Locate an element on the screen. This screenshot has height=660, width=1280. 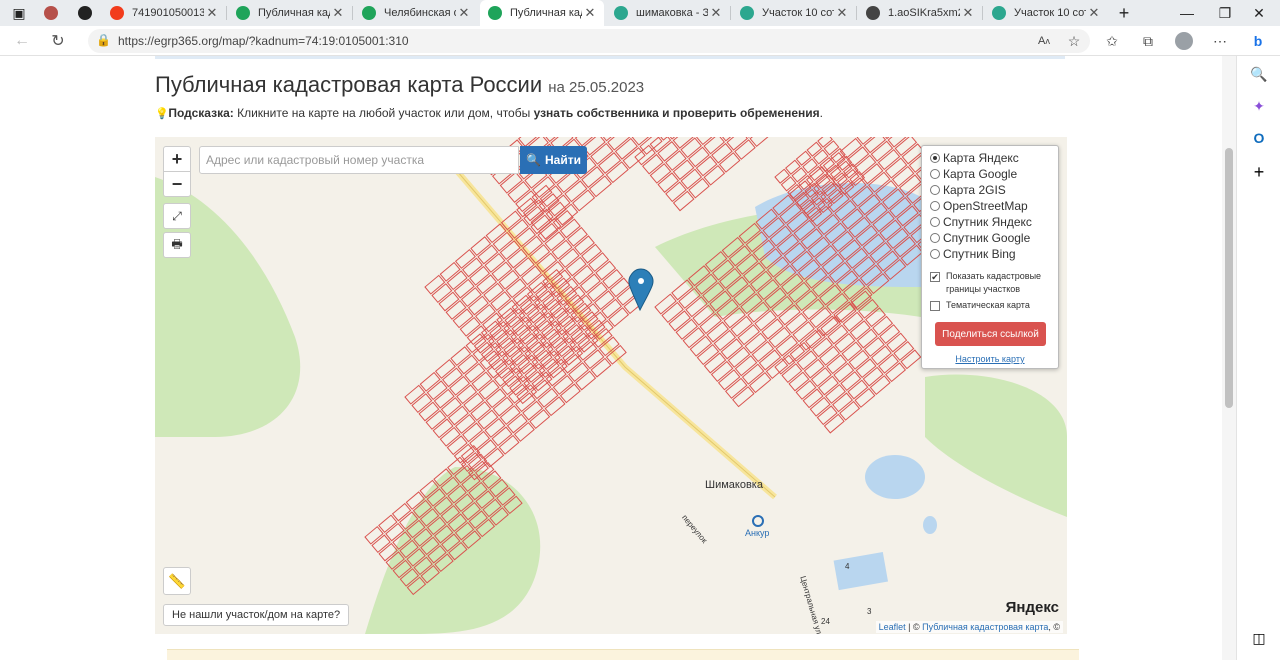
radio-selected is located at coordinates (935, 158).